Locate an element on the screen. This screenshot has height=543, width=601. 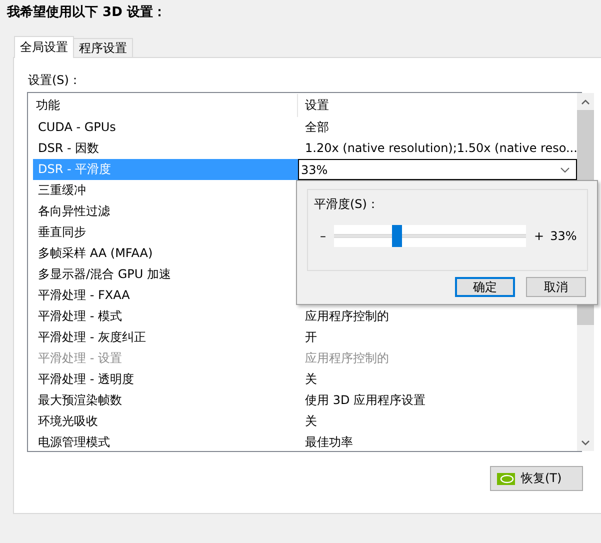
slider-thumb is located at coordinates (397, 236).